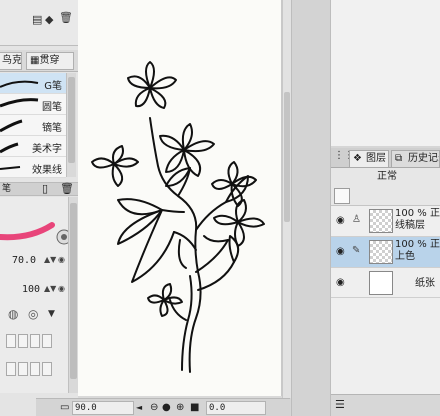 The image size is (440, 416). What do you see at coordinates (417, 244) in the screenshot?
I see `layer-opacity: 100 % 正常` at bounding box center [417, 244].